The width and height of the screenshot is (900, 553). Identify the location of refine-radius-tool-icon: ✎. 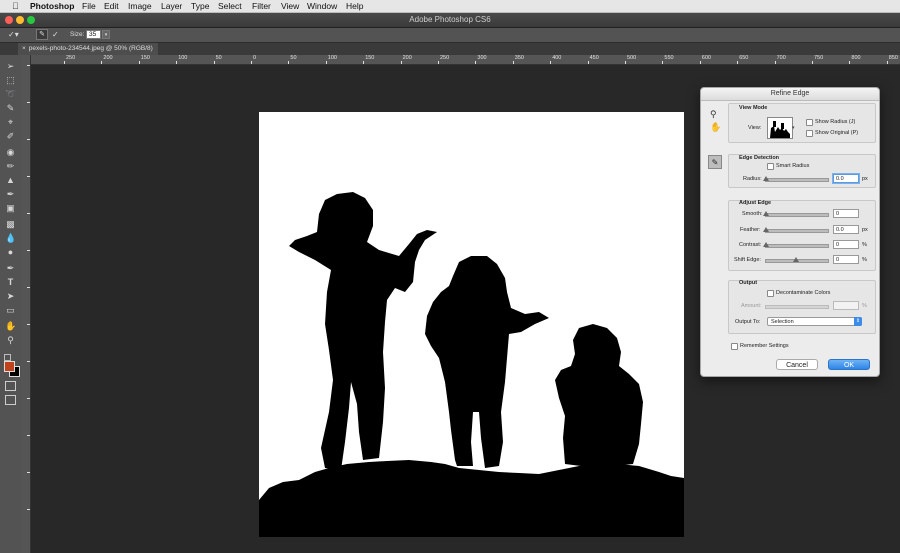
(715, 162).